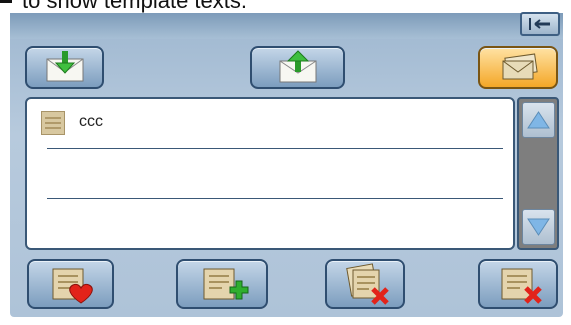 This screenshot has height=325, width=571. Describe the element at coordinates (134, 6) in the screenshot. I see `caption-label: to show template texts.` at that location.